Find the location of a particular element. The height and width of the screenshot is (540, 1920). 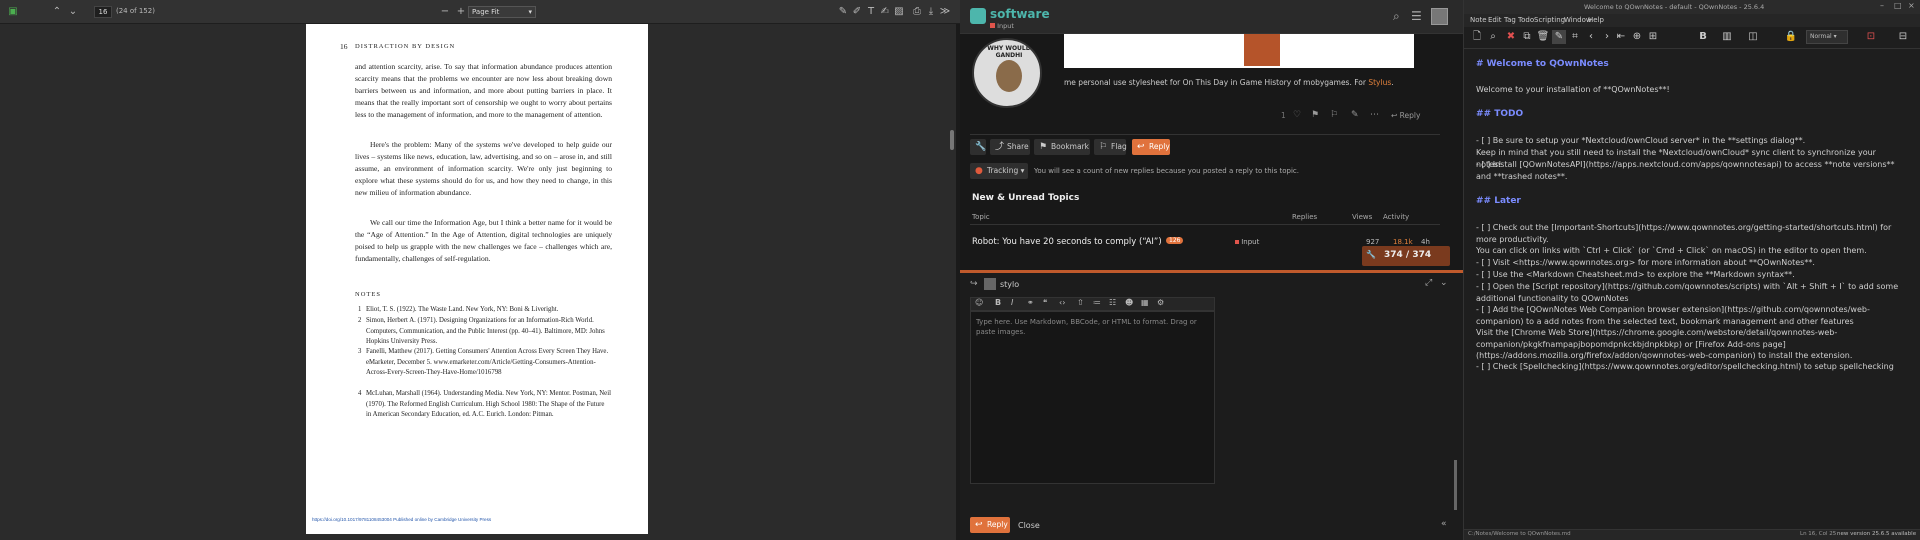

flag-icon: ⚐ is located at coordinates (1334, 115).